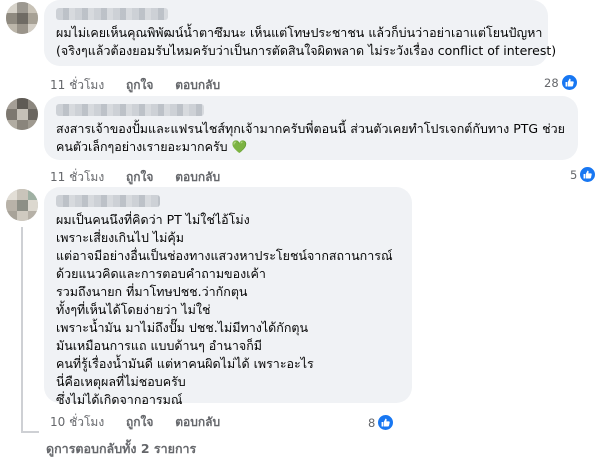  I want to click on comment-line: ผมเป็นคนนึงที่คิดว่า PT ไม่ใช่ไอ้โม่ง, so click(153, 219).